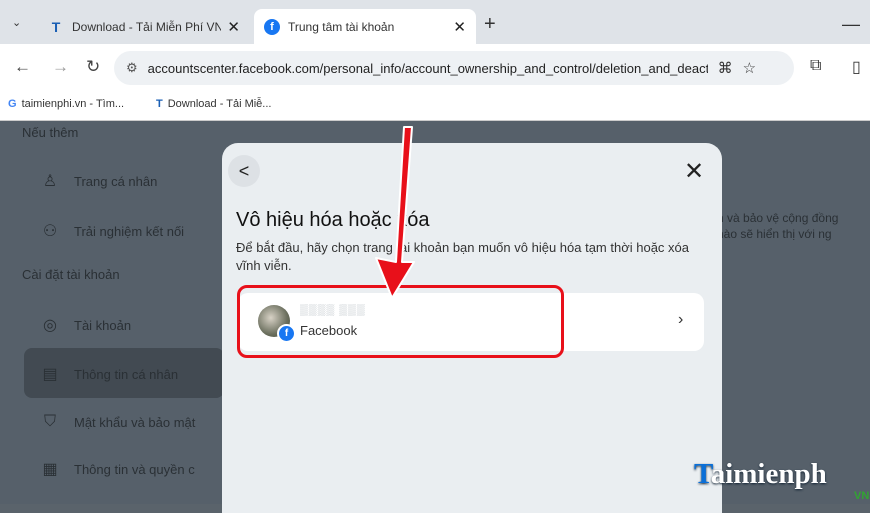 This screenshot has width=870, height=513. What do you see at coordinates (862, 496) in the screenshot?
I see `watermark-sub: VN` at bounding box center [862, 496].